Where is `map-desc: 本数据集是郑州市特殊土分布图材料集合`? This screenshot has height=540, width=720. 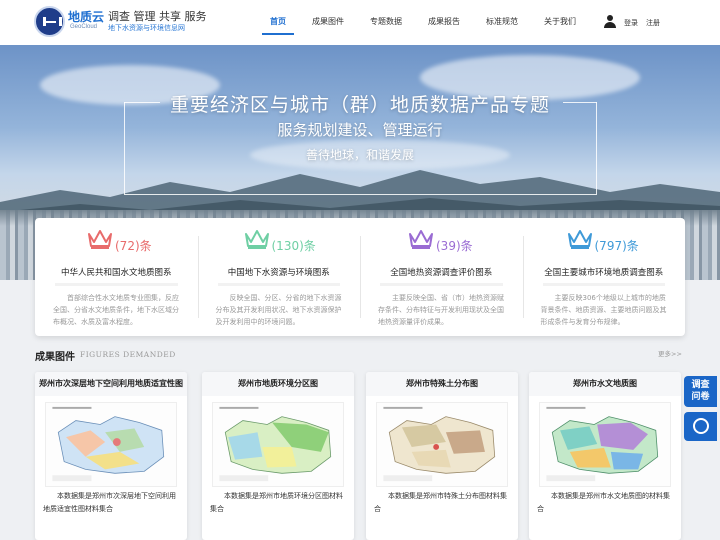
map-desc: 本数据集是郑州市特殊土分布图材料集合 is located at coordinates (440, 502).